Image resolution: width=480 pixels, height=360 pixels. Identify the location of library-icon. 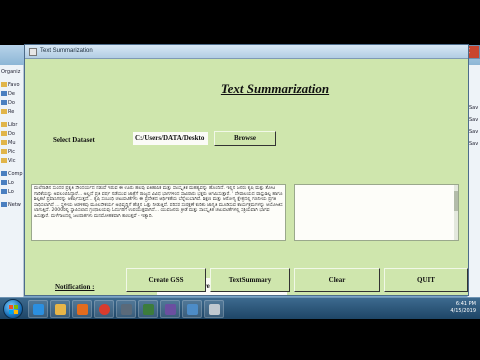
(4, 124).